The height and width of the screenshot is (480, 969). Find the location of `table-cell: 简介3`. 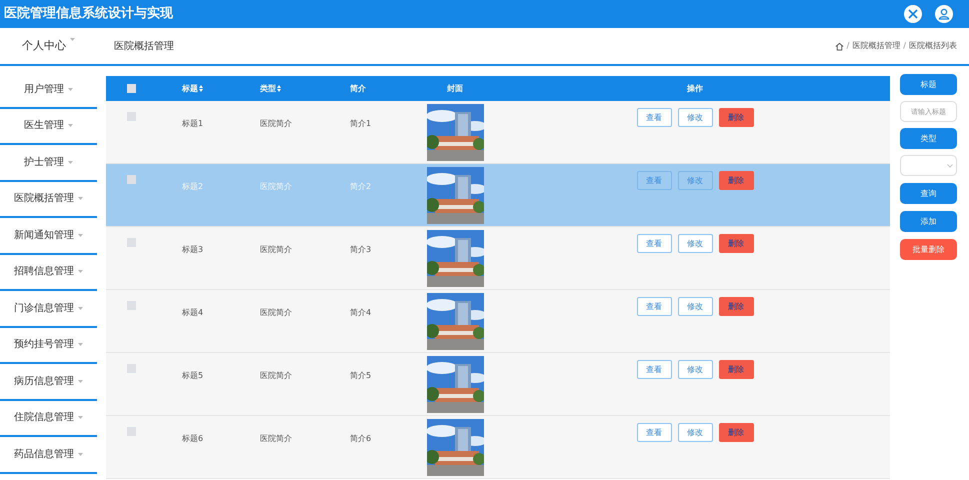

table-cell: 简介3 is located at coordinates (361, 249).